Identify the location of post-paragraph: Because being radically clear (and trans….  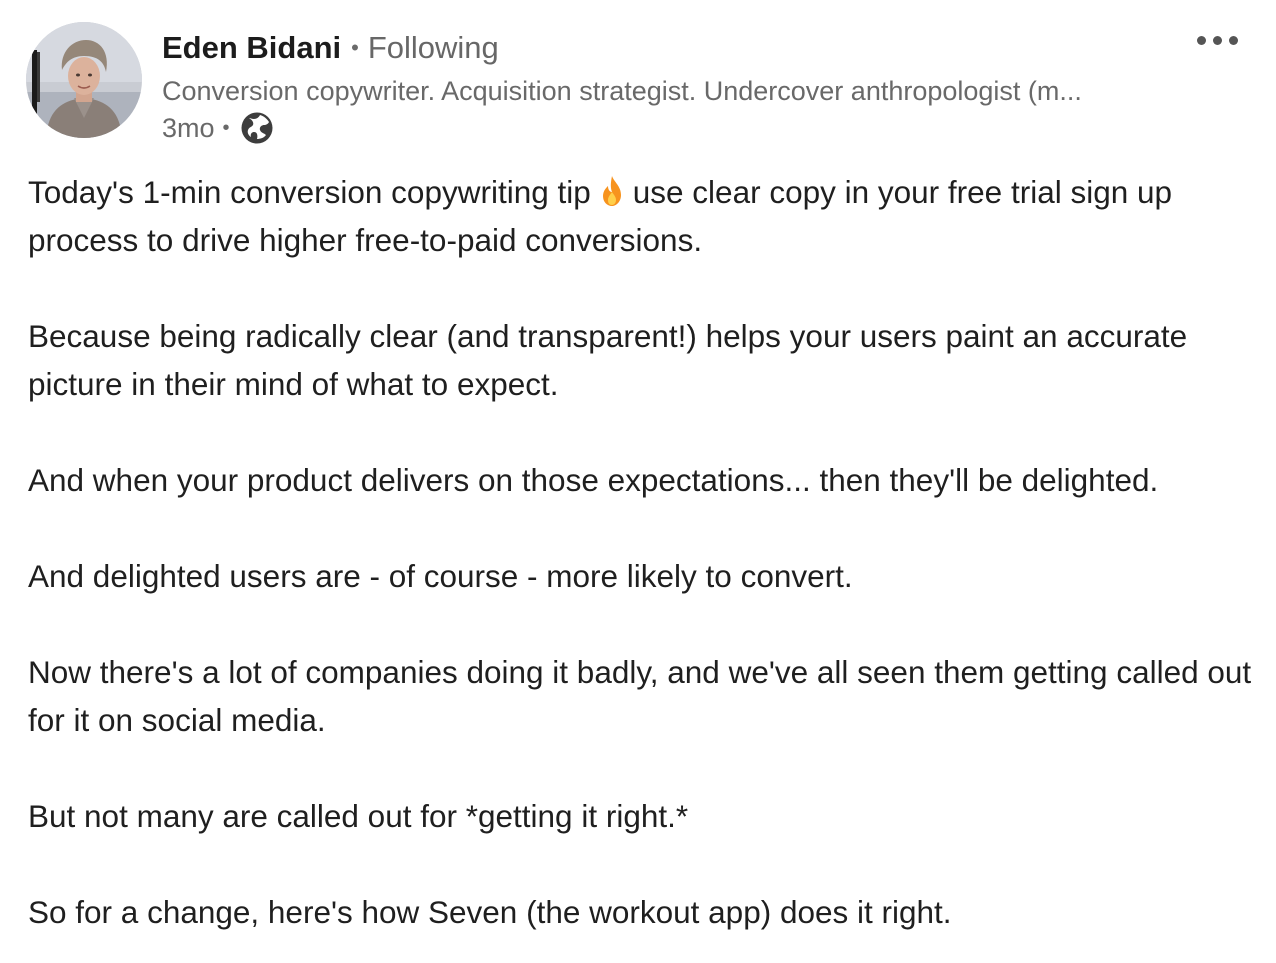
(608, 360).